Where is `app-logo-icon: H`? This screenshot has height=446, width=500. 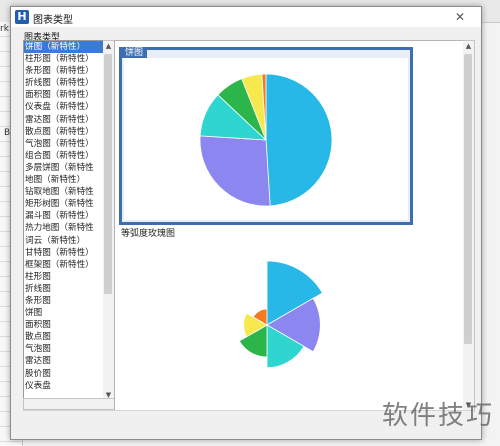 app-logo-icon: H is located at coordinates (22, 17).